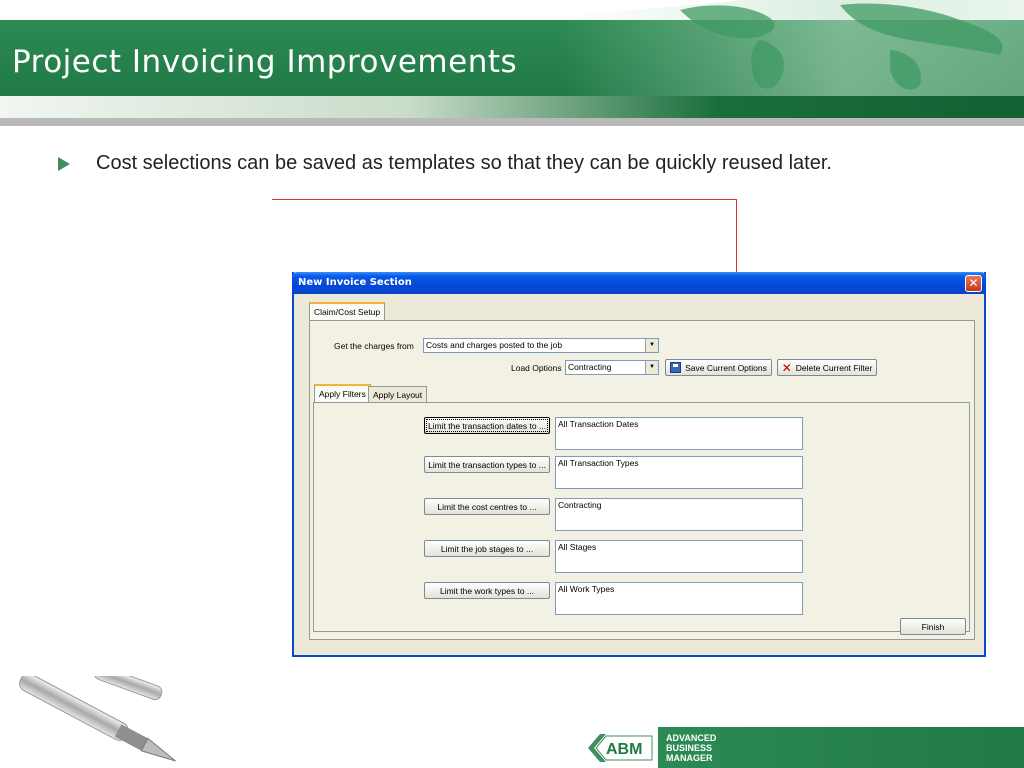  I want to click on cost-centres-field: Contracting, so click(679, 514).